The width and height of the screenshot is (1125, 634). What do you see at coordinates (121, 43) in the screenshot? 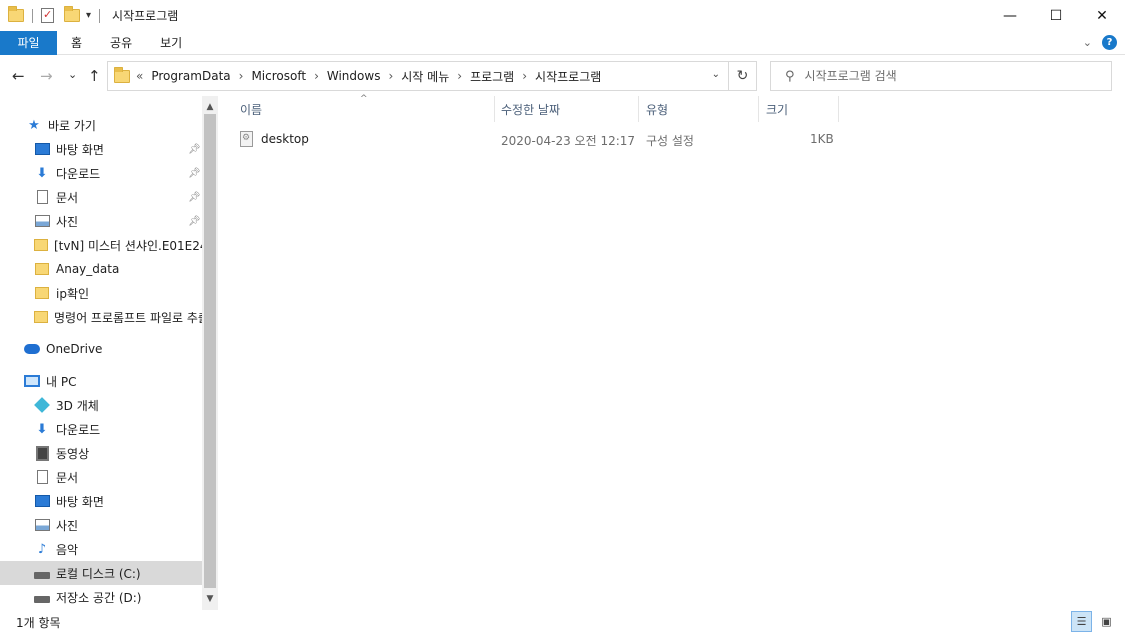
I see `tab-share: 공유` at bounding box center [121, 43].